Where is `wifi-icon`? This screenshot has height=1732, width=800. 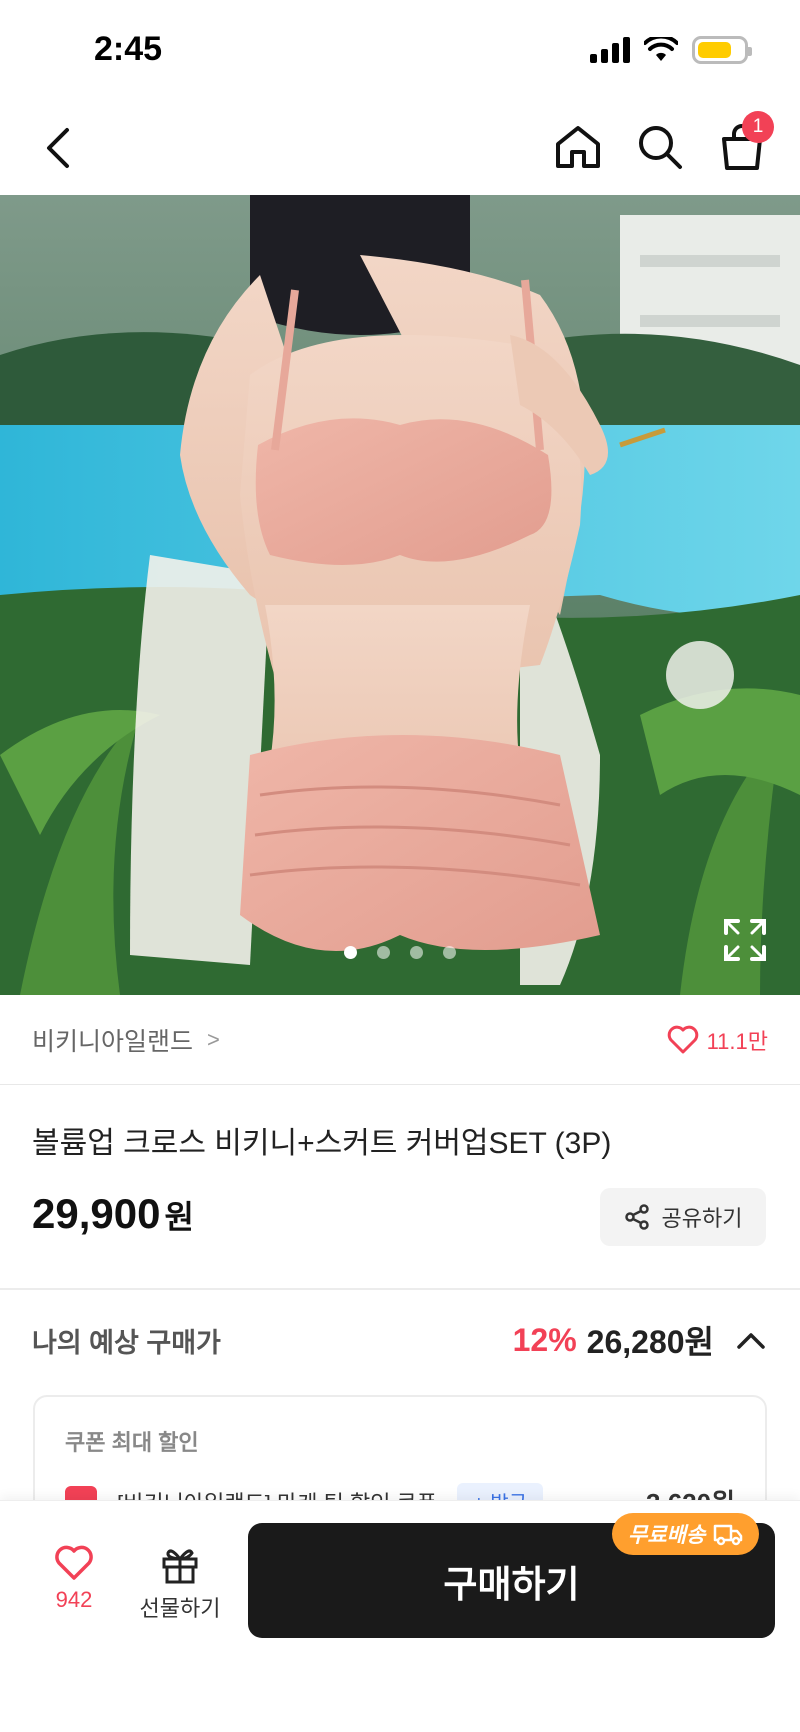
wifi-icon is located at coordinates (661, 49).